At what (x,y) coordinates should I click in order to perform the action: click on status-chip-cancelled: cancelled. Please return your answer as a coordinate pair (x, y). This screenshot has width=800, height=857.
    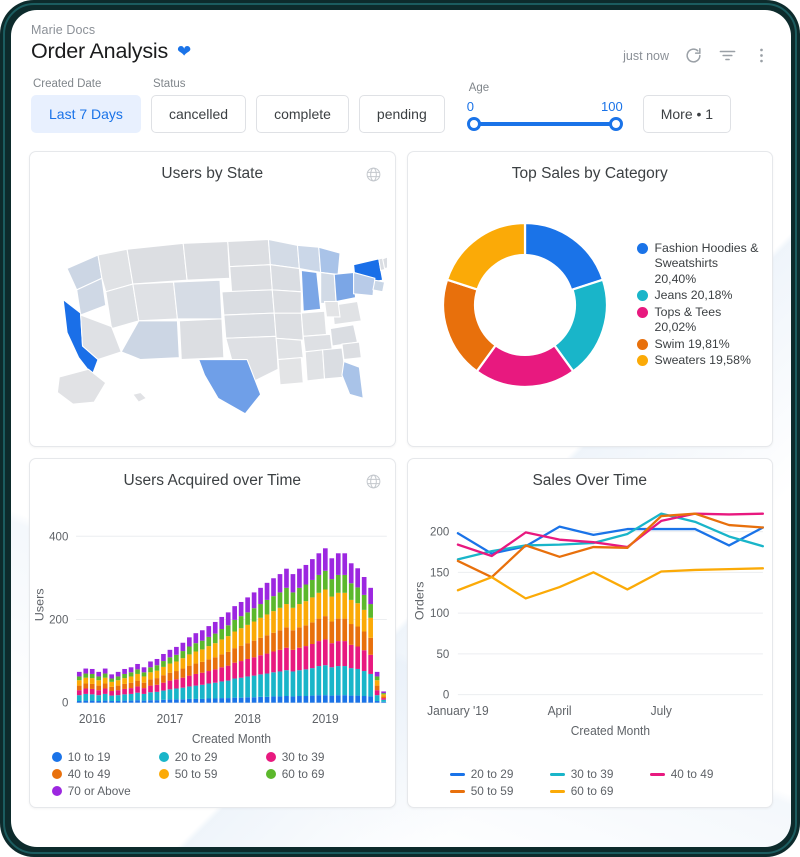
    Looking at the image, I should click on (198, 114).